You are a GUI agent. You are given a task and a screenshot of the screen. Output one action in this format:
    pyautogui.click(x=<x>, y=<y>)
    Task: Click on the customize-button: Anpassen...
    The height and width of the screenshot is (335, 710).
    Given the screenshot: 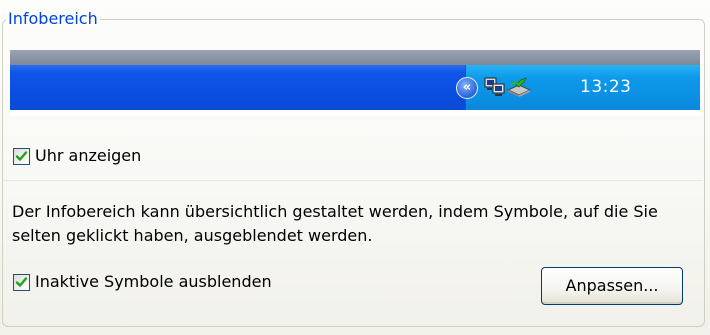 What is the action you would take?
    pyautogui.click(x=612, y=286)
    